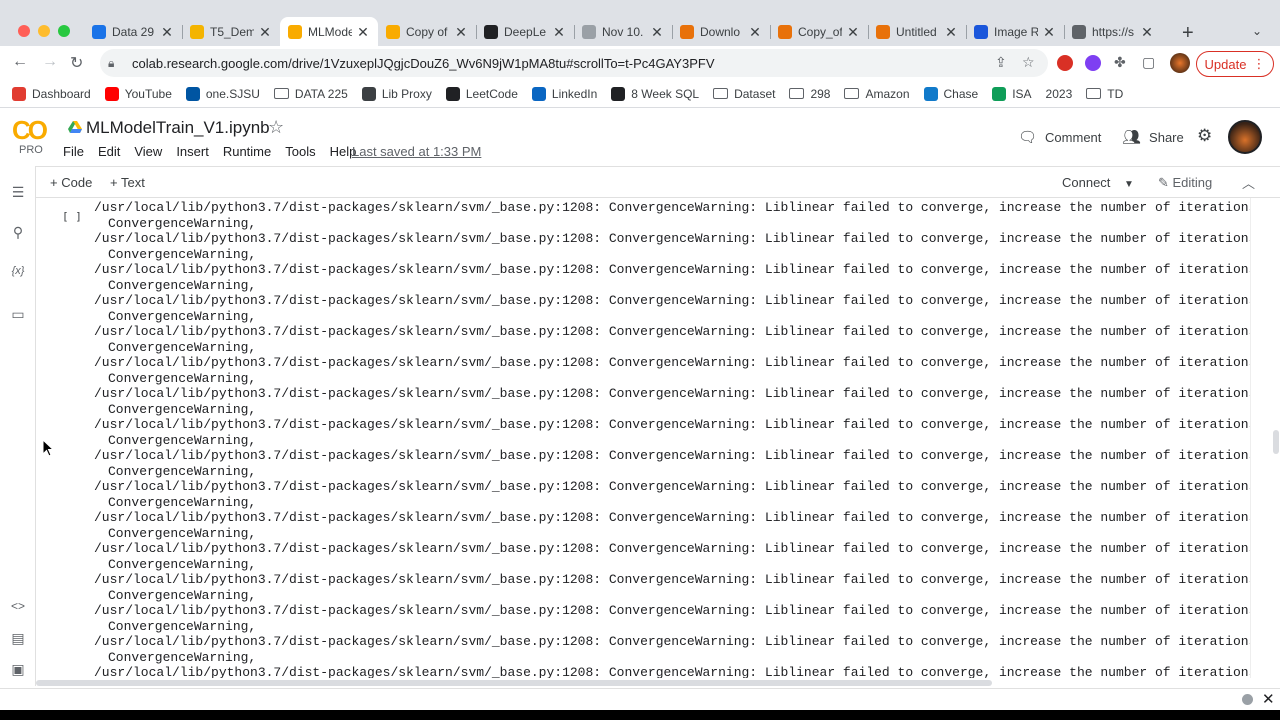 This screenshot has width=1280, height=720. Describe the element at coordinates (744, 94) in the screenshot. I see `bookmark-item: Dataset` at that location.